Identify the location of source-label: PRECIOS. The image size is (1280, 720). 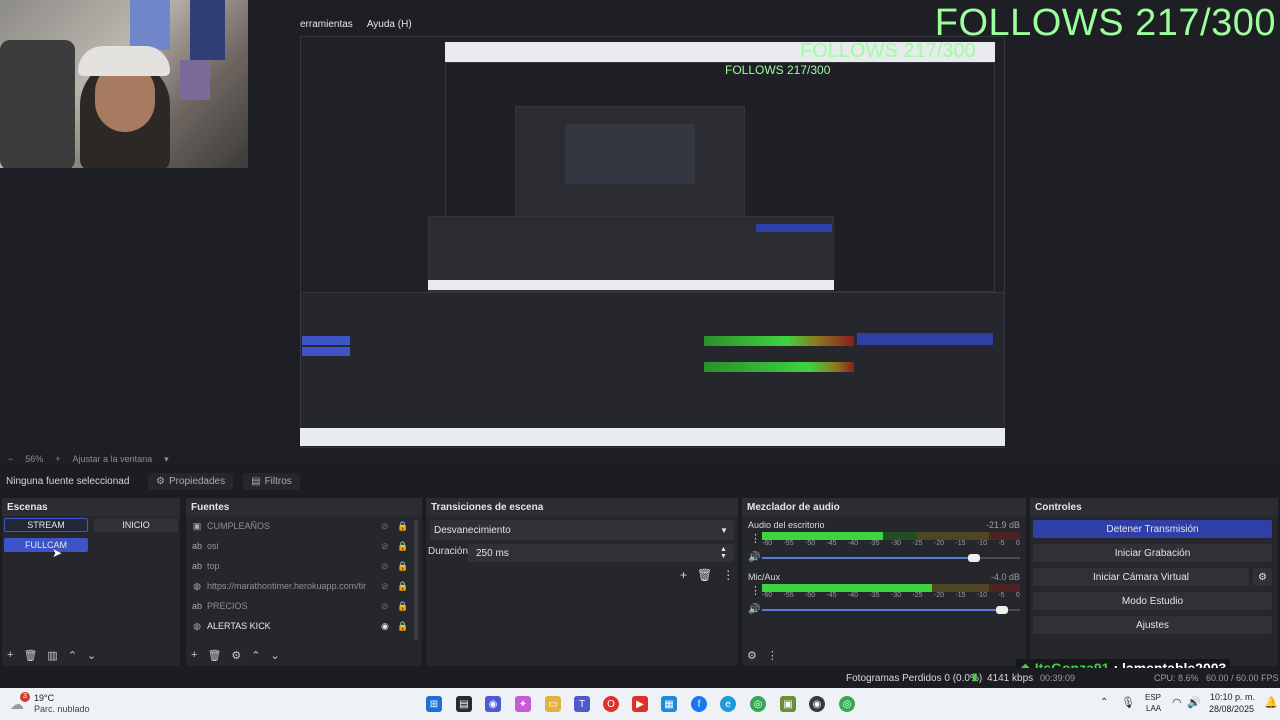
(227, 606).